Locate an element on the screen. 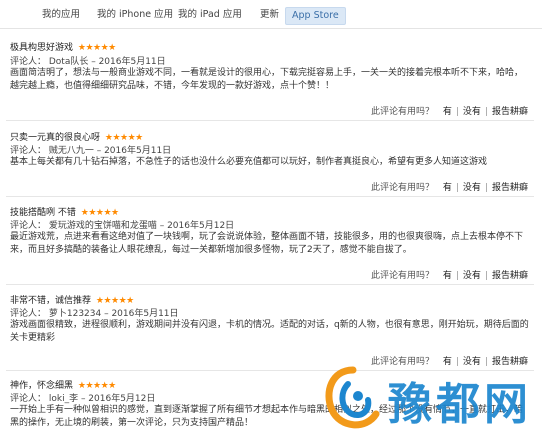 The image size is (542, 440). tab-updates: 更新 is located at coordinates (269, 15).